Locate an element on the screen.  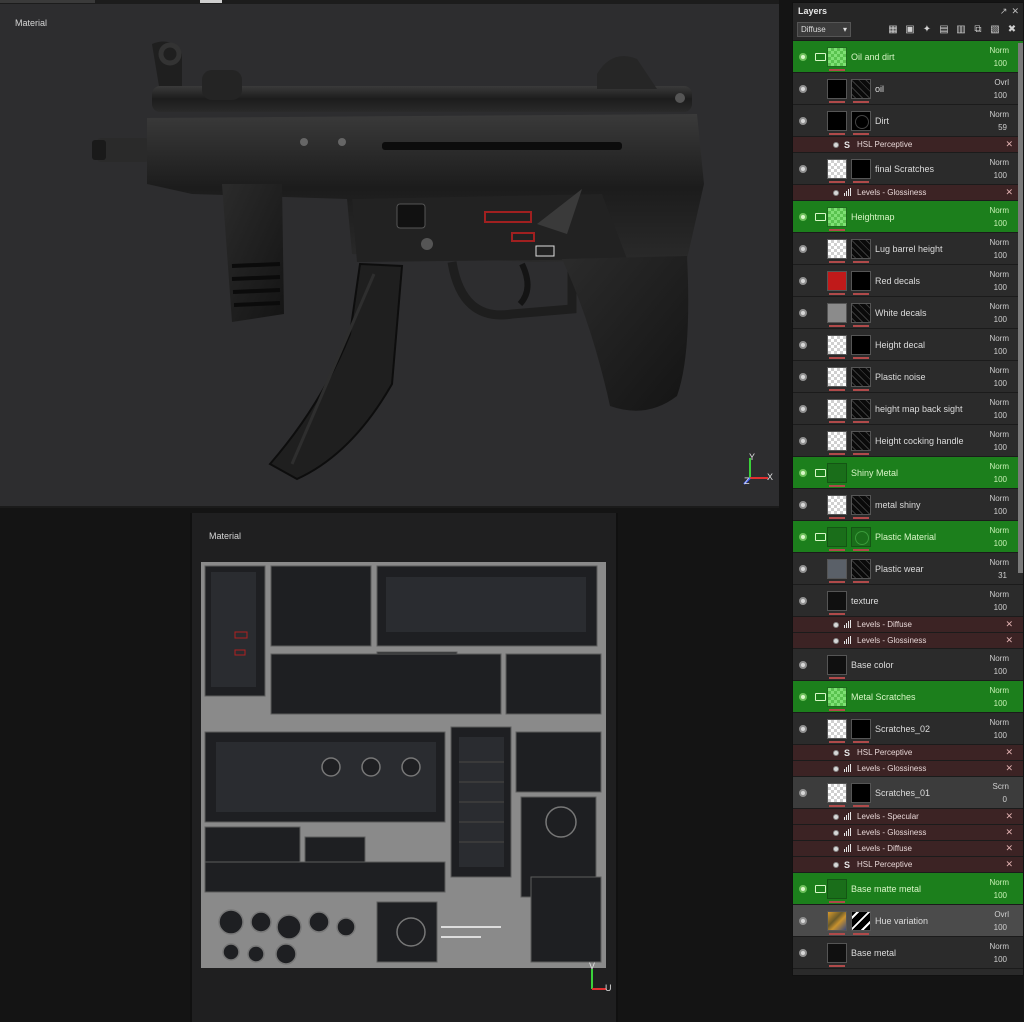
layer-name: Oil and dirt is located at coordinates (873, 57).